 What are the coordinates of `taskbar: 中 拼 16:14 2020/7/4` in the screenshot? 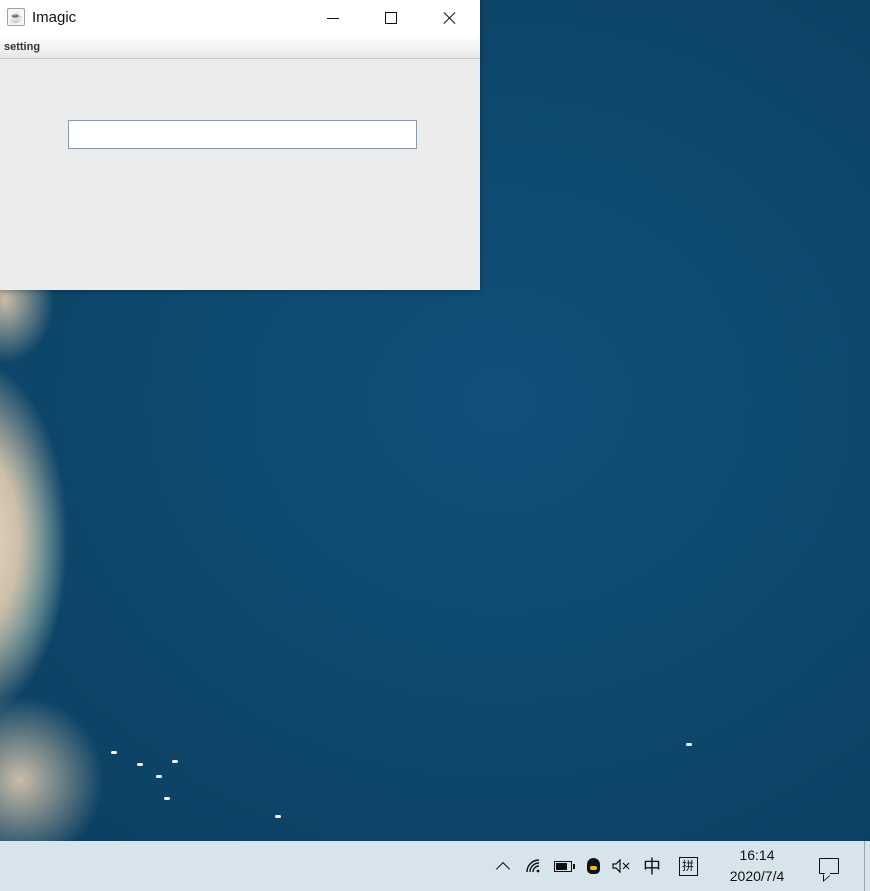 It's located at (435, 866).